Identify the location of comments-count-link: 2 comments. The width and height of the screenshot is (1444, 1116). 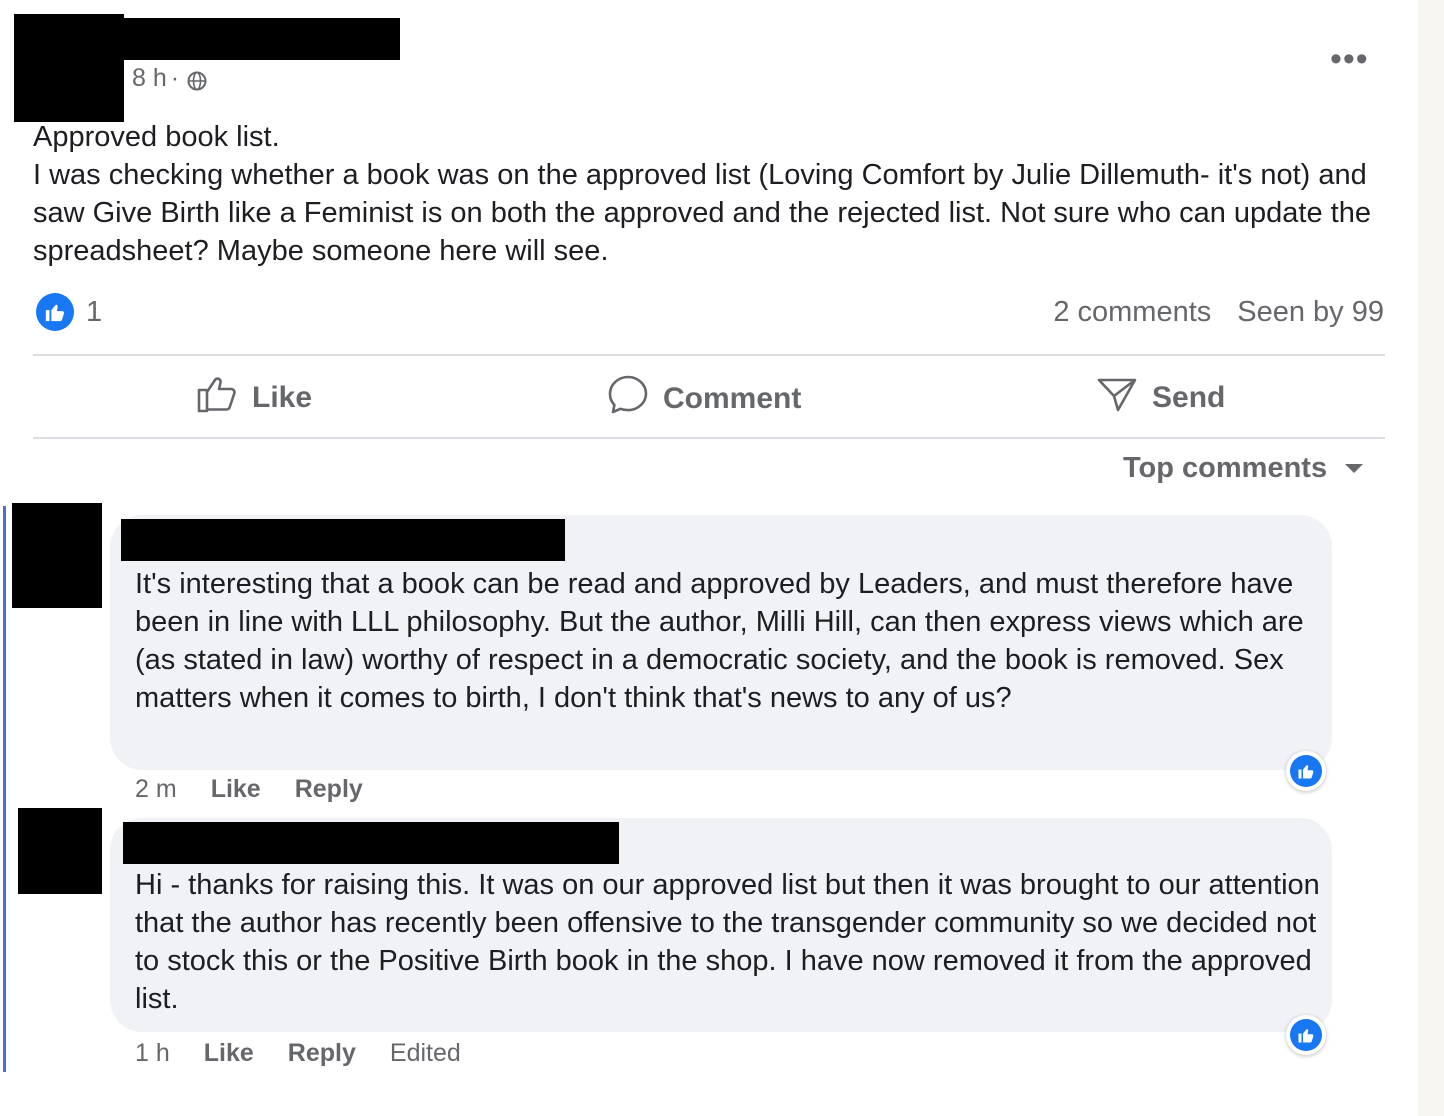
(1132, 312).